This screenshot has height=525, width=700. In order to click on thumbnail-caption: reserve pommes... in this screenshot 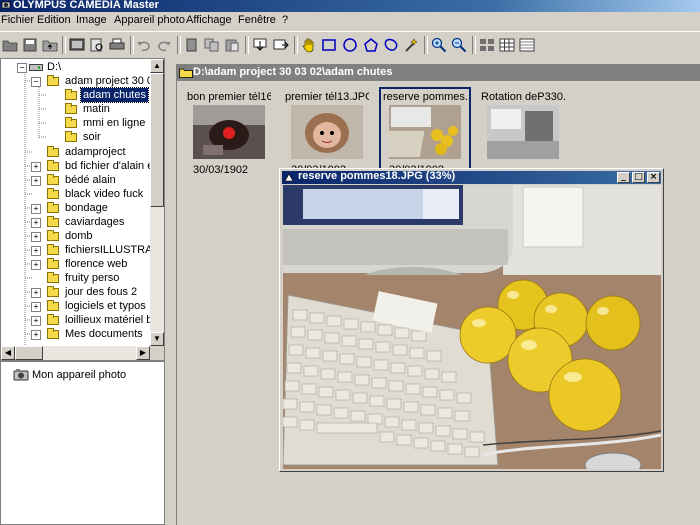, I will do `click(425, 97)`.